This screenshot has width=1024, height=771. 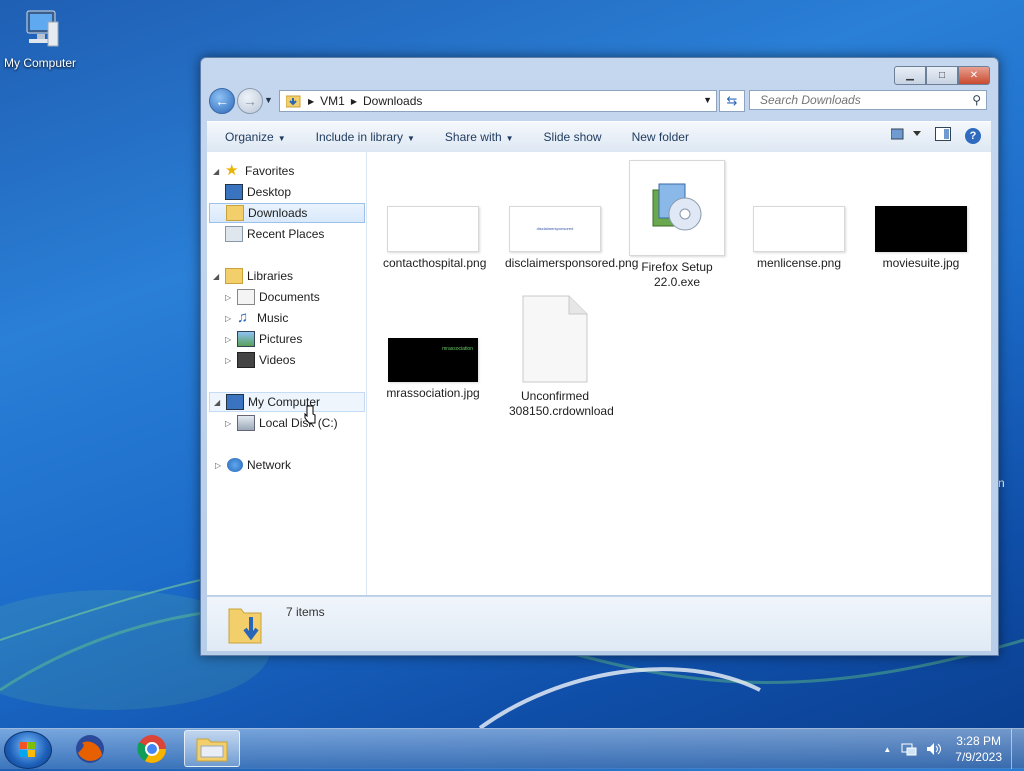 I want to click on refresh-button: ⇆, so click(x=732, y=101).